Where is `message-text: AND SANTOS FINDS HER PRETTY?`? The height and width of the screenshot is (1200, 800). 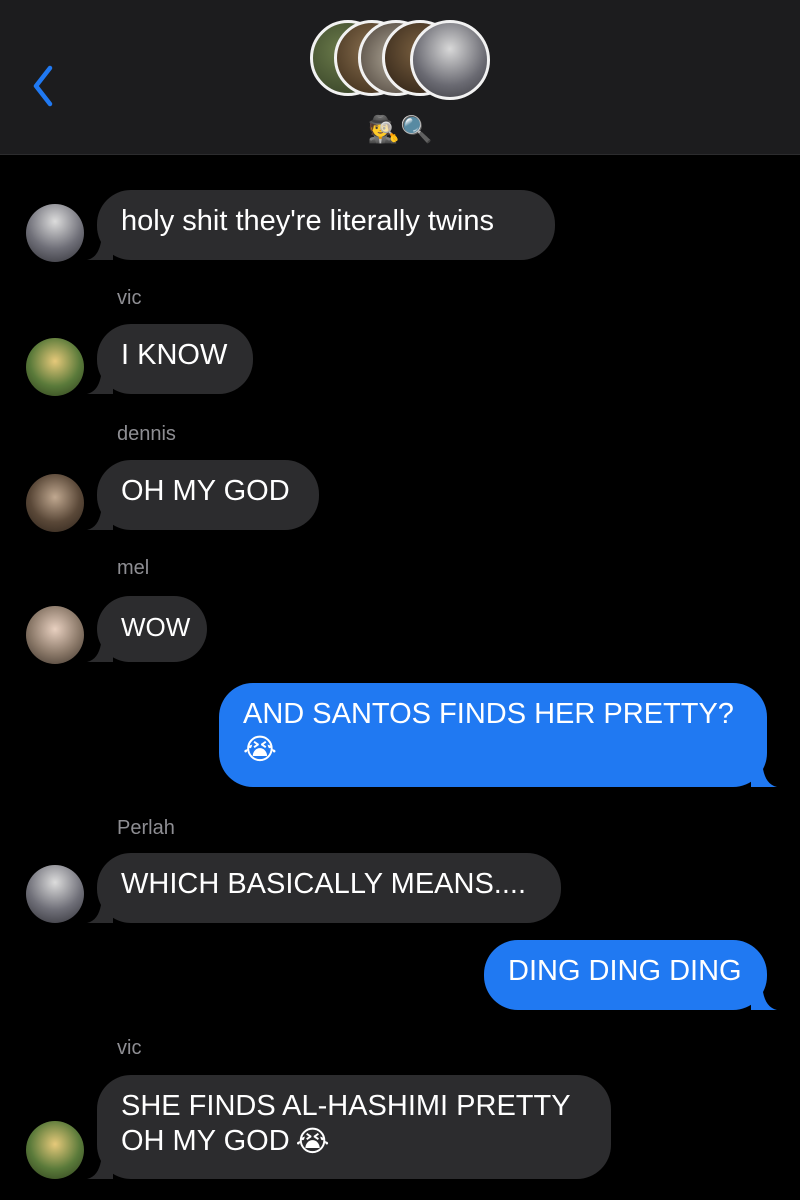 message-text: AND SANTOS FINDS HER PRETTY? is located at coordinates (488, 714).